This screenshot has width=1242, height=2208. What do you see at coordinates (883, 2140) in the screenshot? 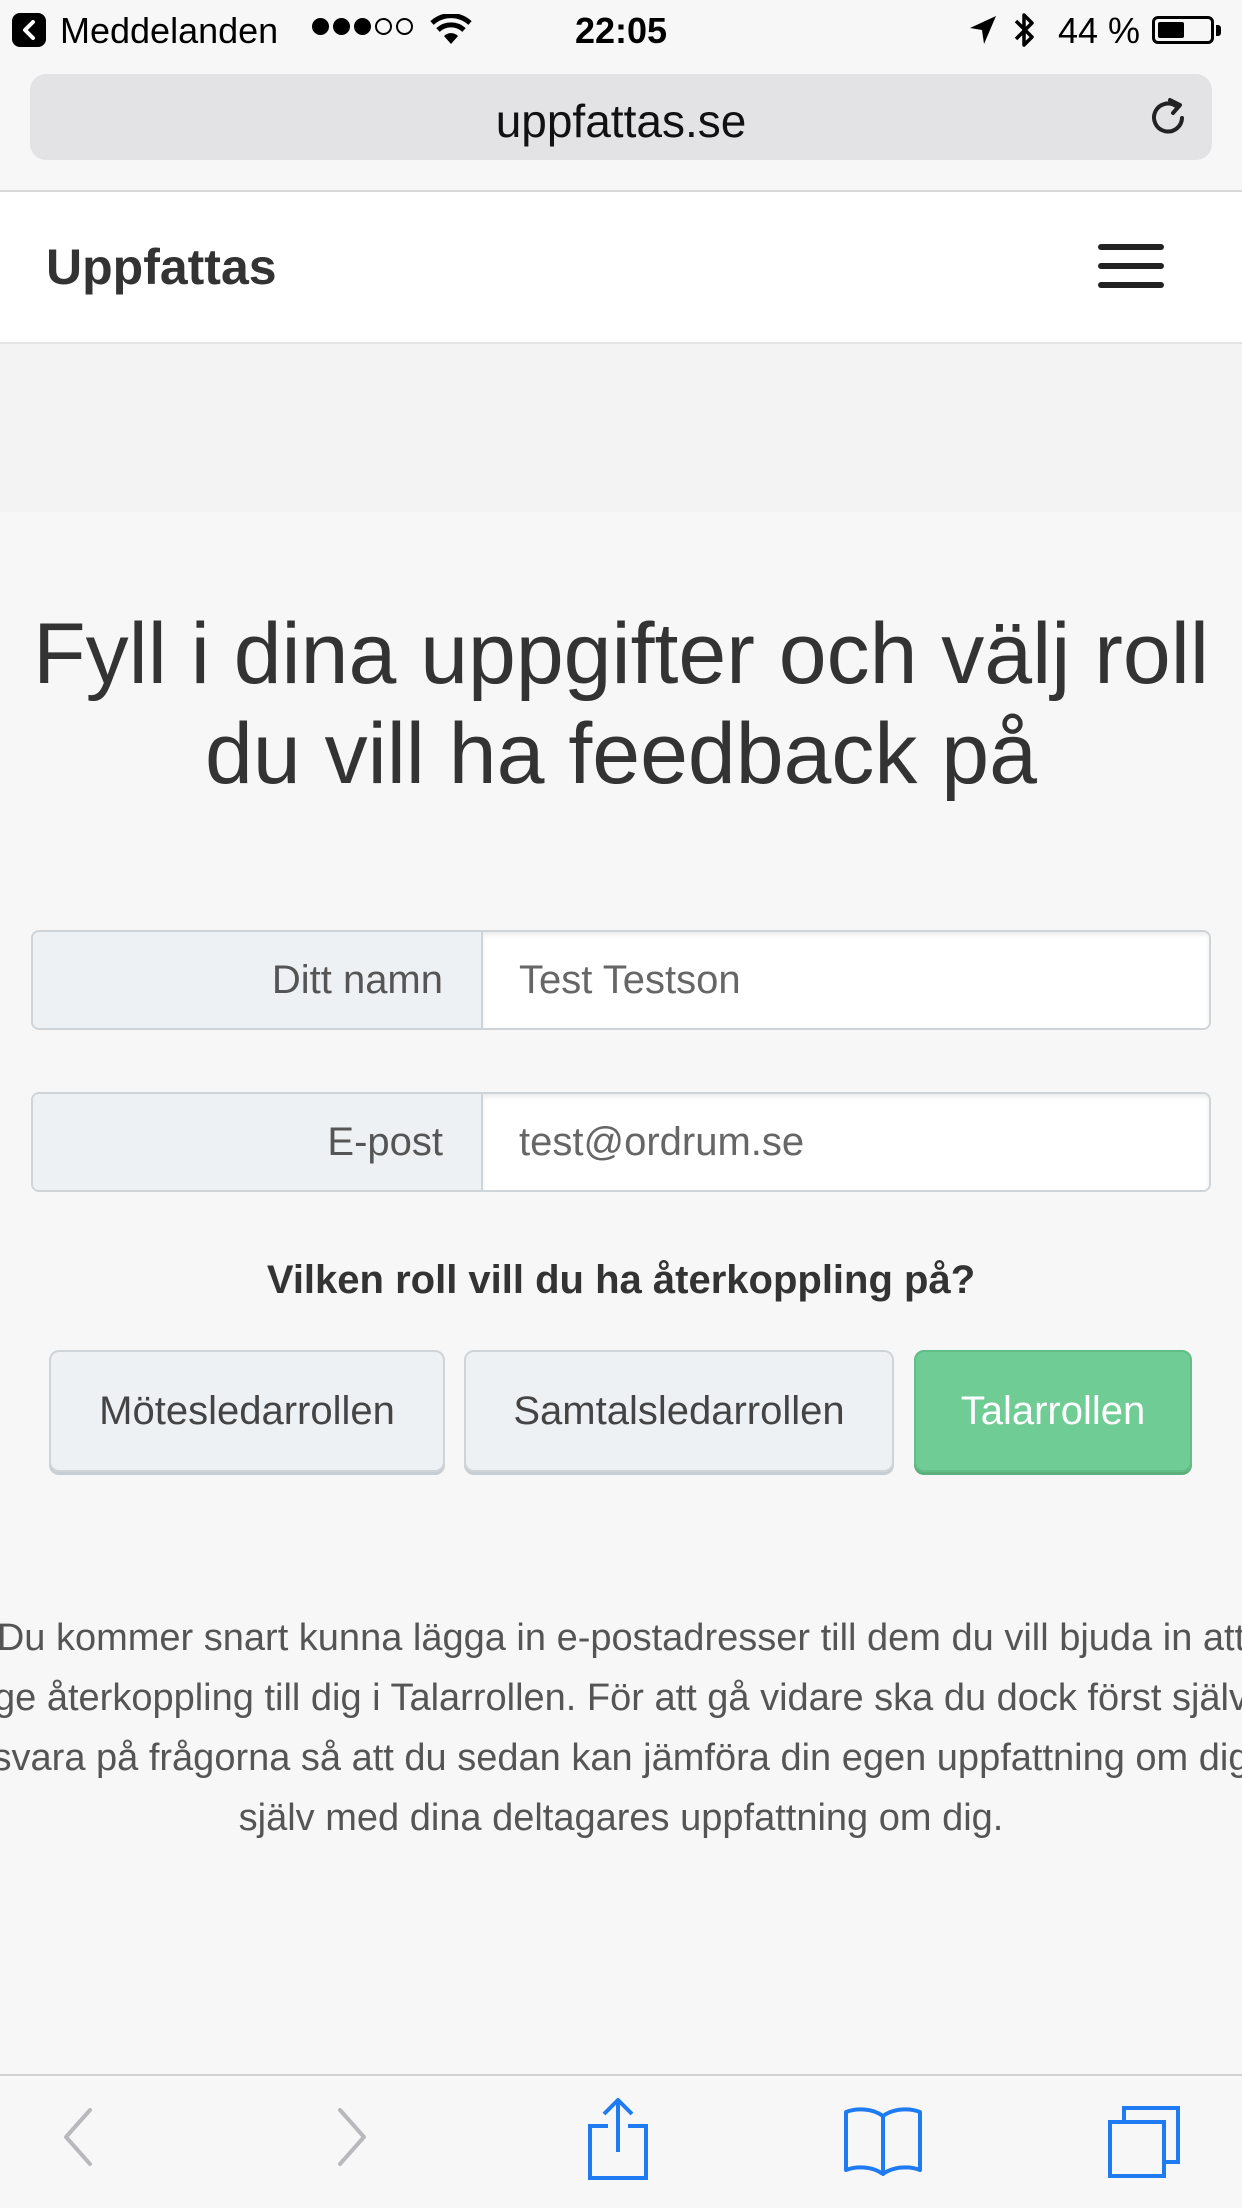
I see `bookmarks-icon` at bounding box center [883, 2140].